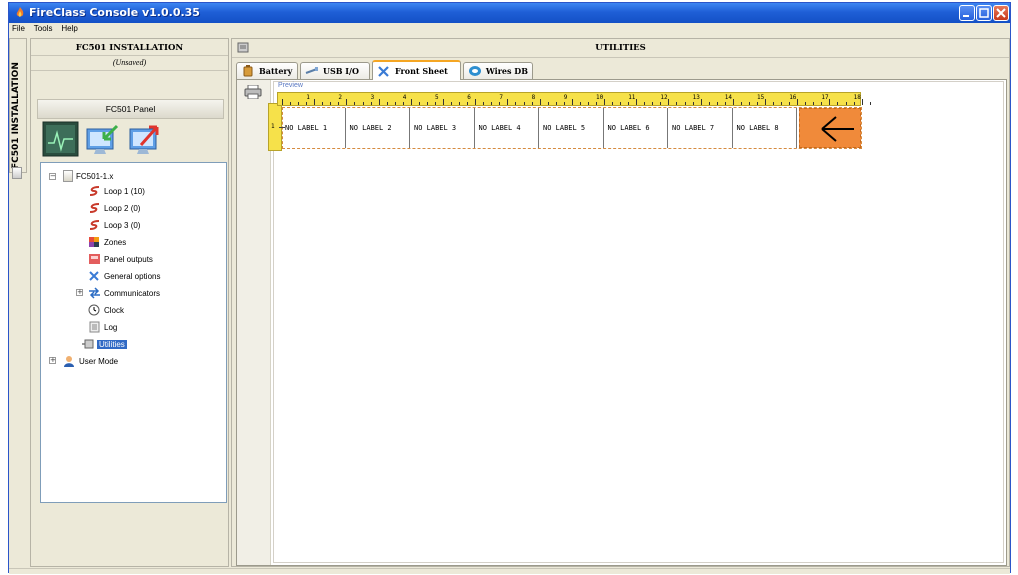 This screenshot has width=1018, height=575. What do you see at coordinates (761, 97) in the screenshot?
I see `ruler-number: 15` at bounding box center [761, 97].